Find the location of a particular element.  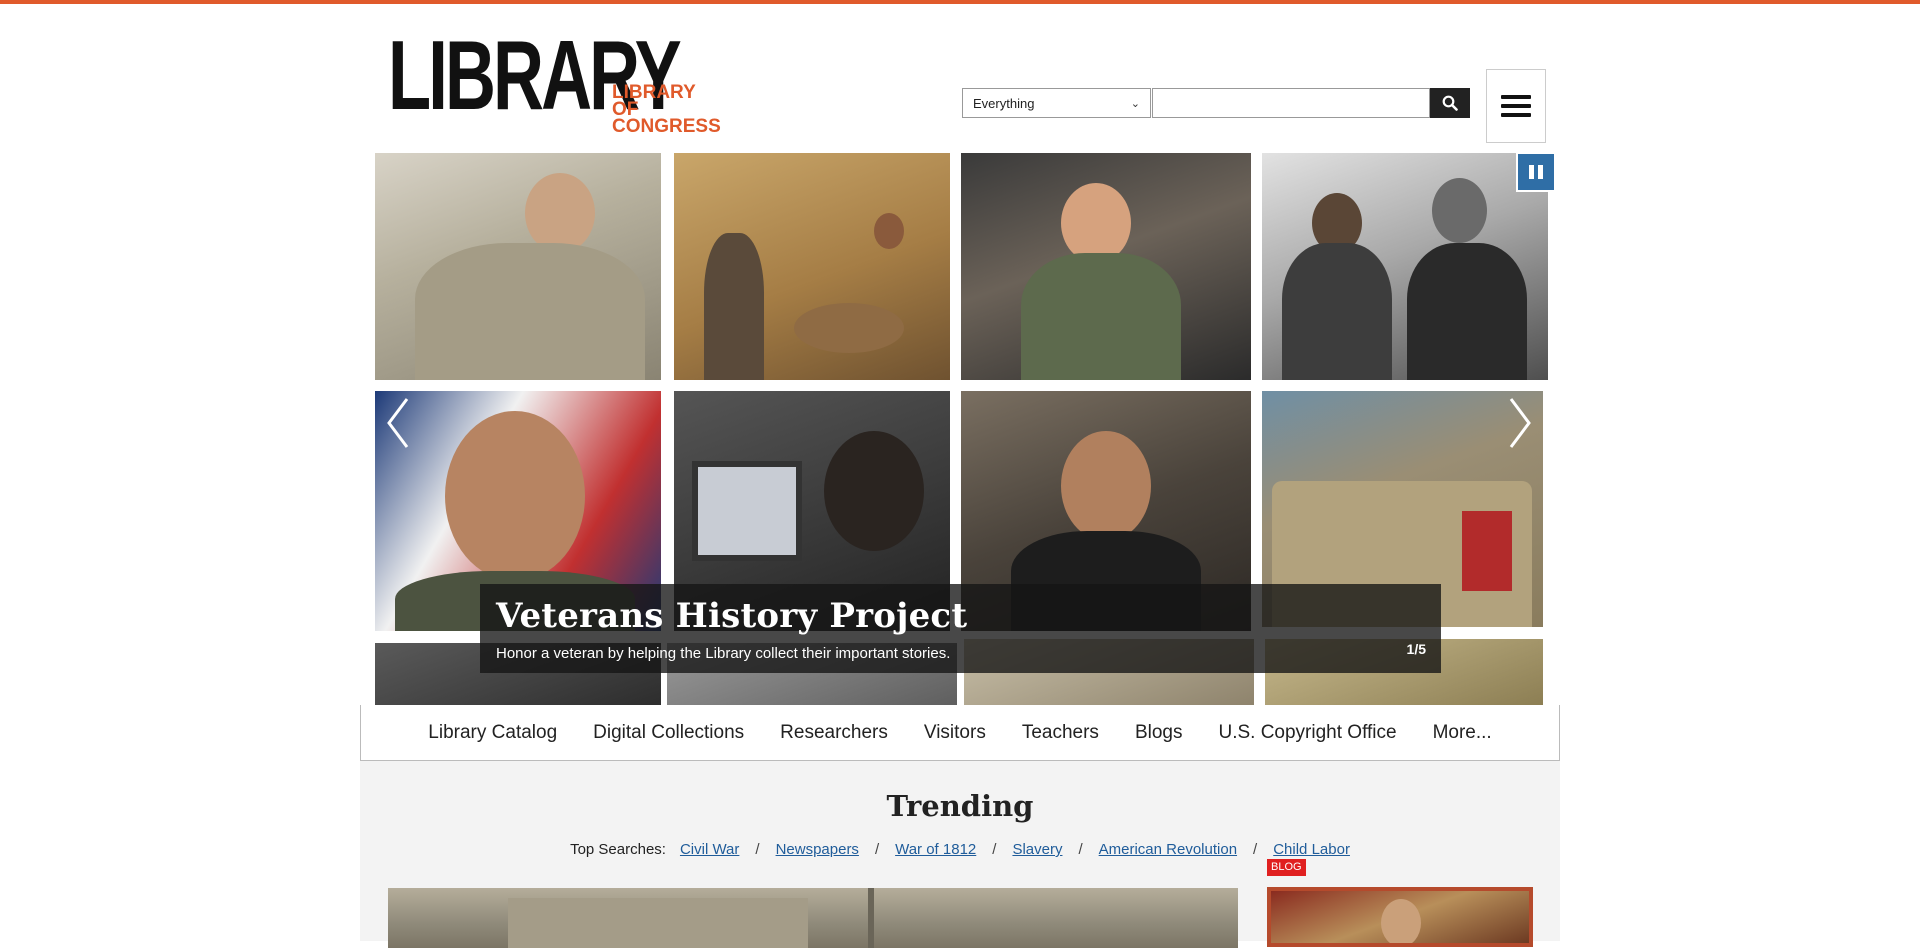

pause-button is located at coordinates (1536, 172).